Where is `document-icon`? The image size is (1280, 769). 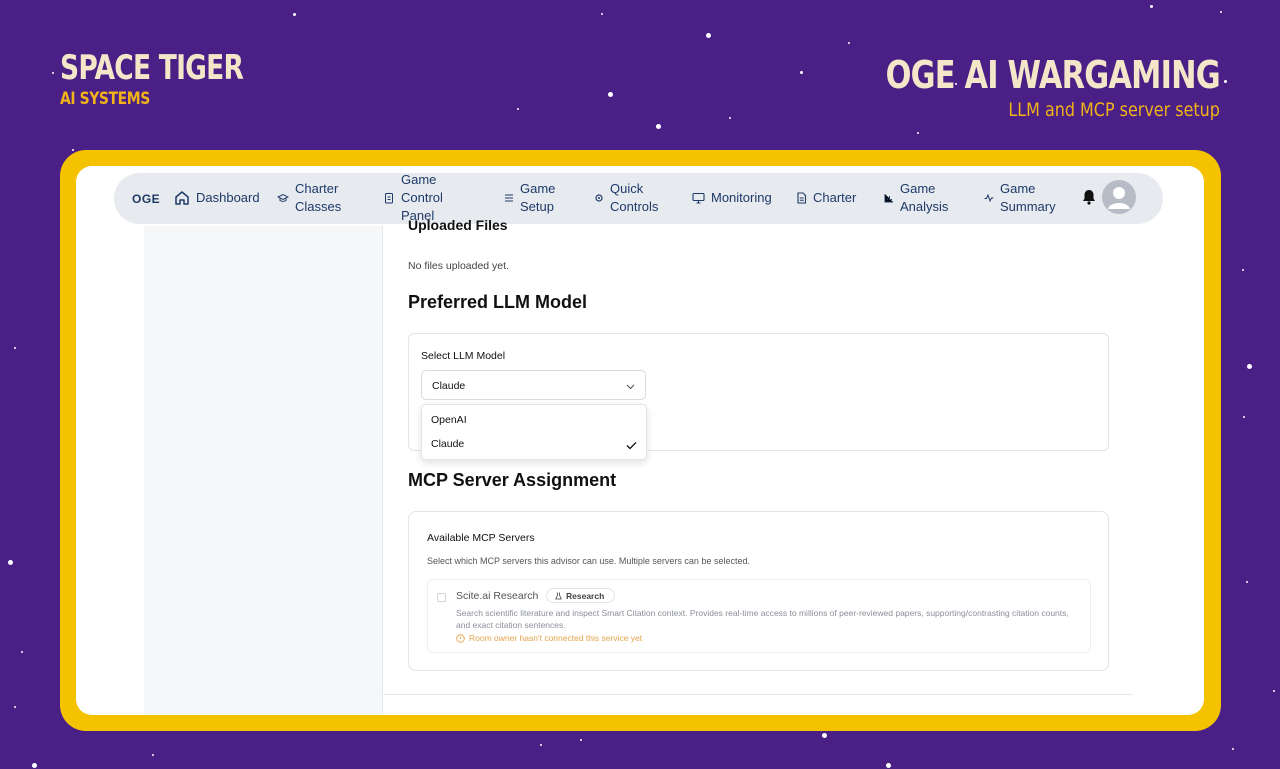
document-icon is located at coordinates (801, 198).